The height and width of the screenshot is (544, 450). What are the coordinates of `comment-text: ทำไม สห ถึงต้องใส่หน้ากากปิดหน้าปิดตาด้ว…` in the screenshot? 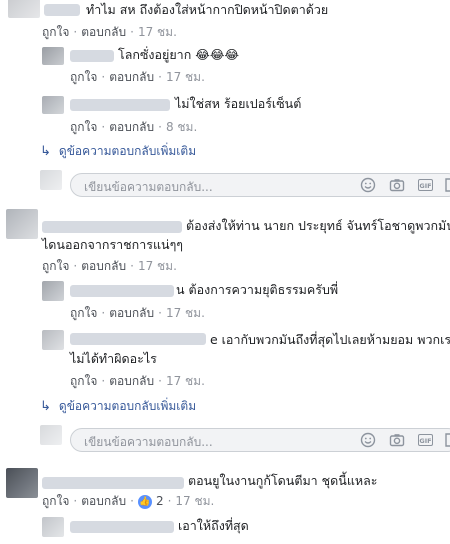 It's located at (207, 9).